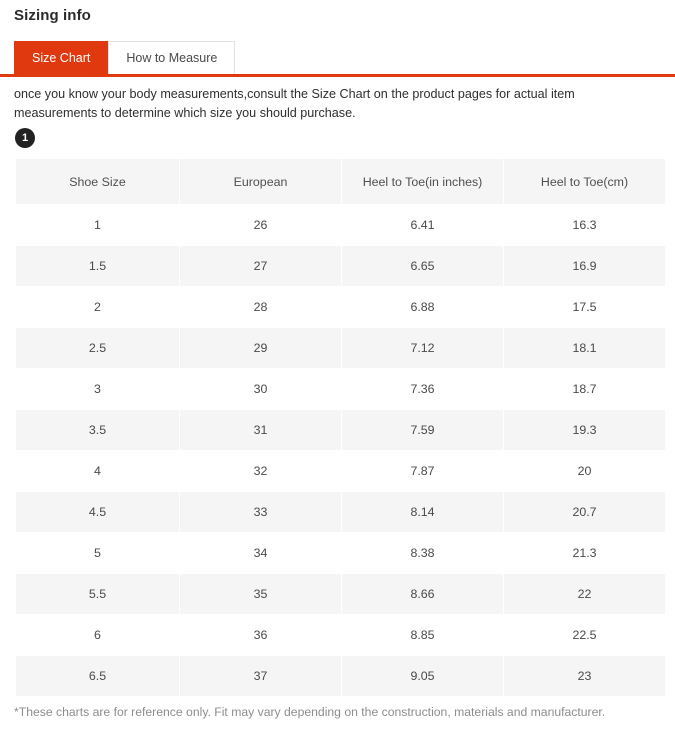 Image resolution: width=675 pixels, height=749 pixels. What do you see at coordinates (260, 389) in the screenshot?
I see `table-cell: 30` at bounding box center [260, 389].